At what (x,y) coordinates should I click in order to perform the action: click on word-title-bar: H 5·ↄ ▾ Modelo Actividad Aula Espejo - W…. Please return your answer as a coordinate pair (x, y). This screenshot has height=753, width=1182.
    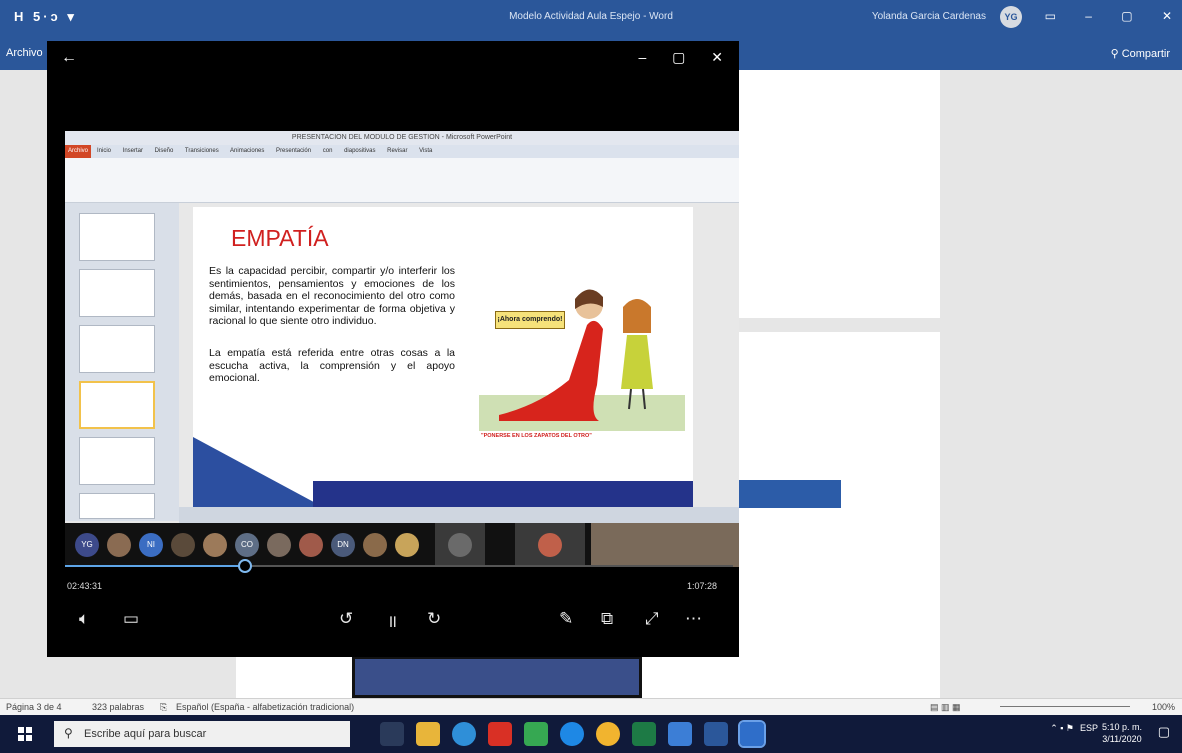
    Looking at the image, I should click on (591, 18).